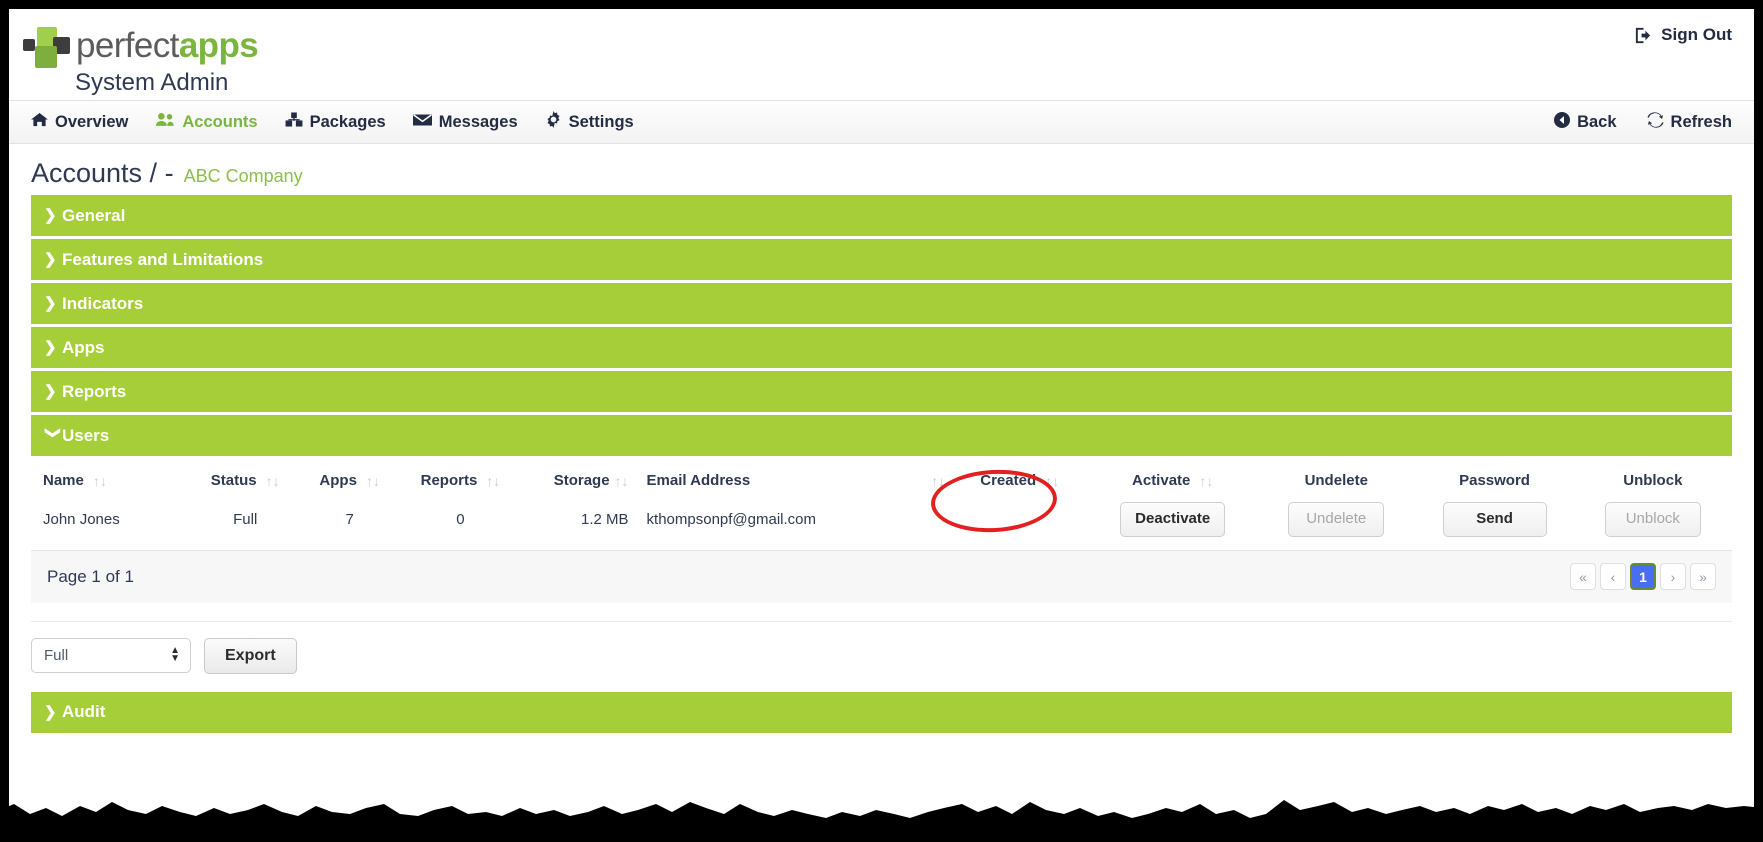  I want to click on col-label-name: Name, so click(63, 480).